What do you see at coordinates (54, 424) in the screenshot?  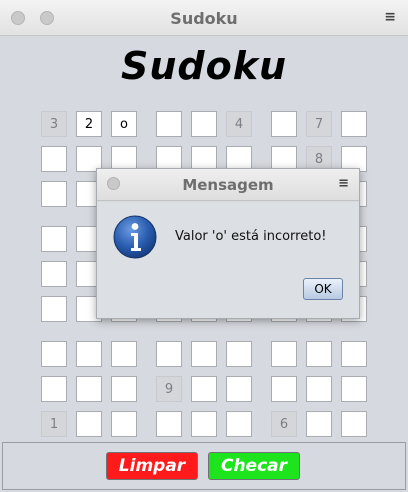 I see `sudoku-cell: 1` at bounding box center [54, 424].